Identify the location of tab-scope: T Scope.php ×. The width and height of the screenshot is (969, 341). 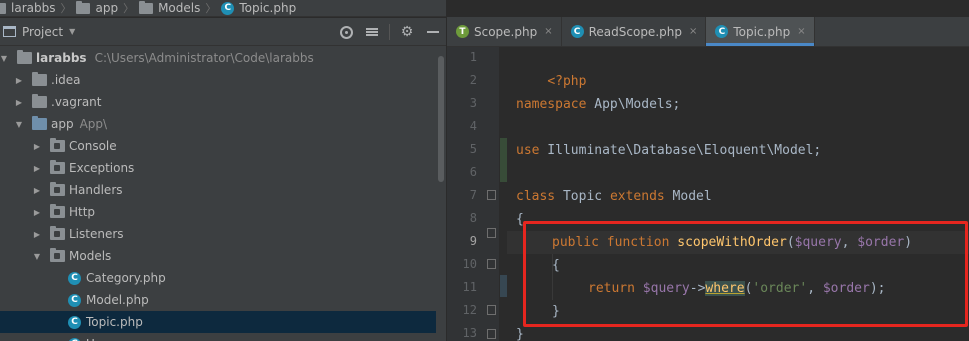
(504, 31).